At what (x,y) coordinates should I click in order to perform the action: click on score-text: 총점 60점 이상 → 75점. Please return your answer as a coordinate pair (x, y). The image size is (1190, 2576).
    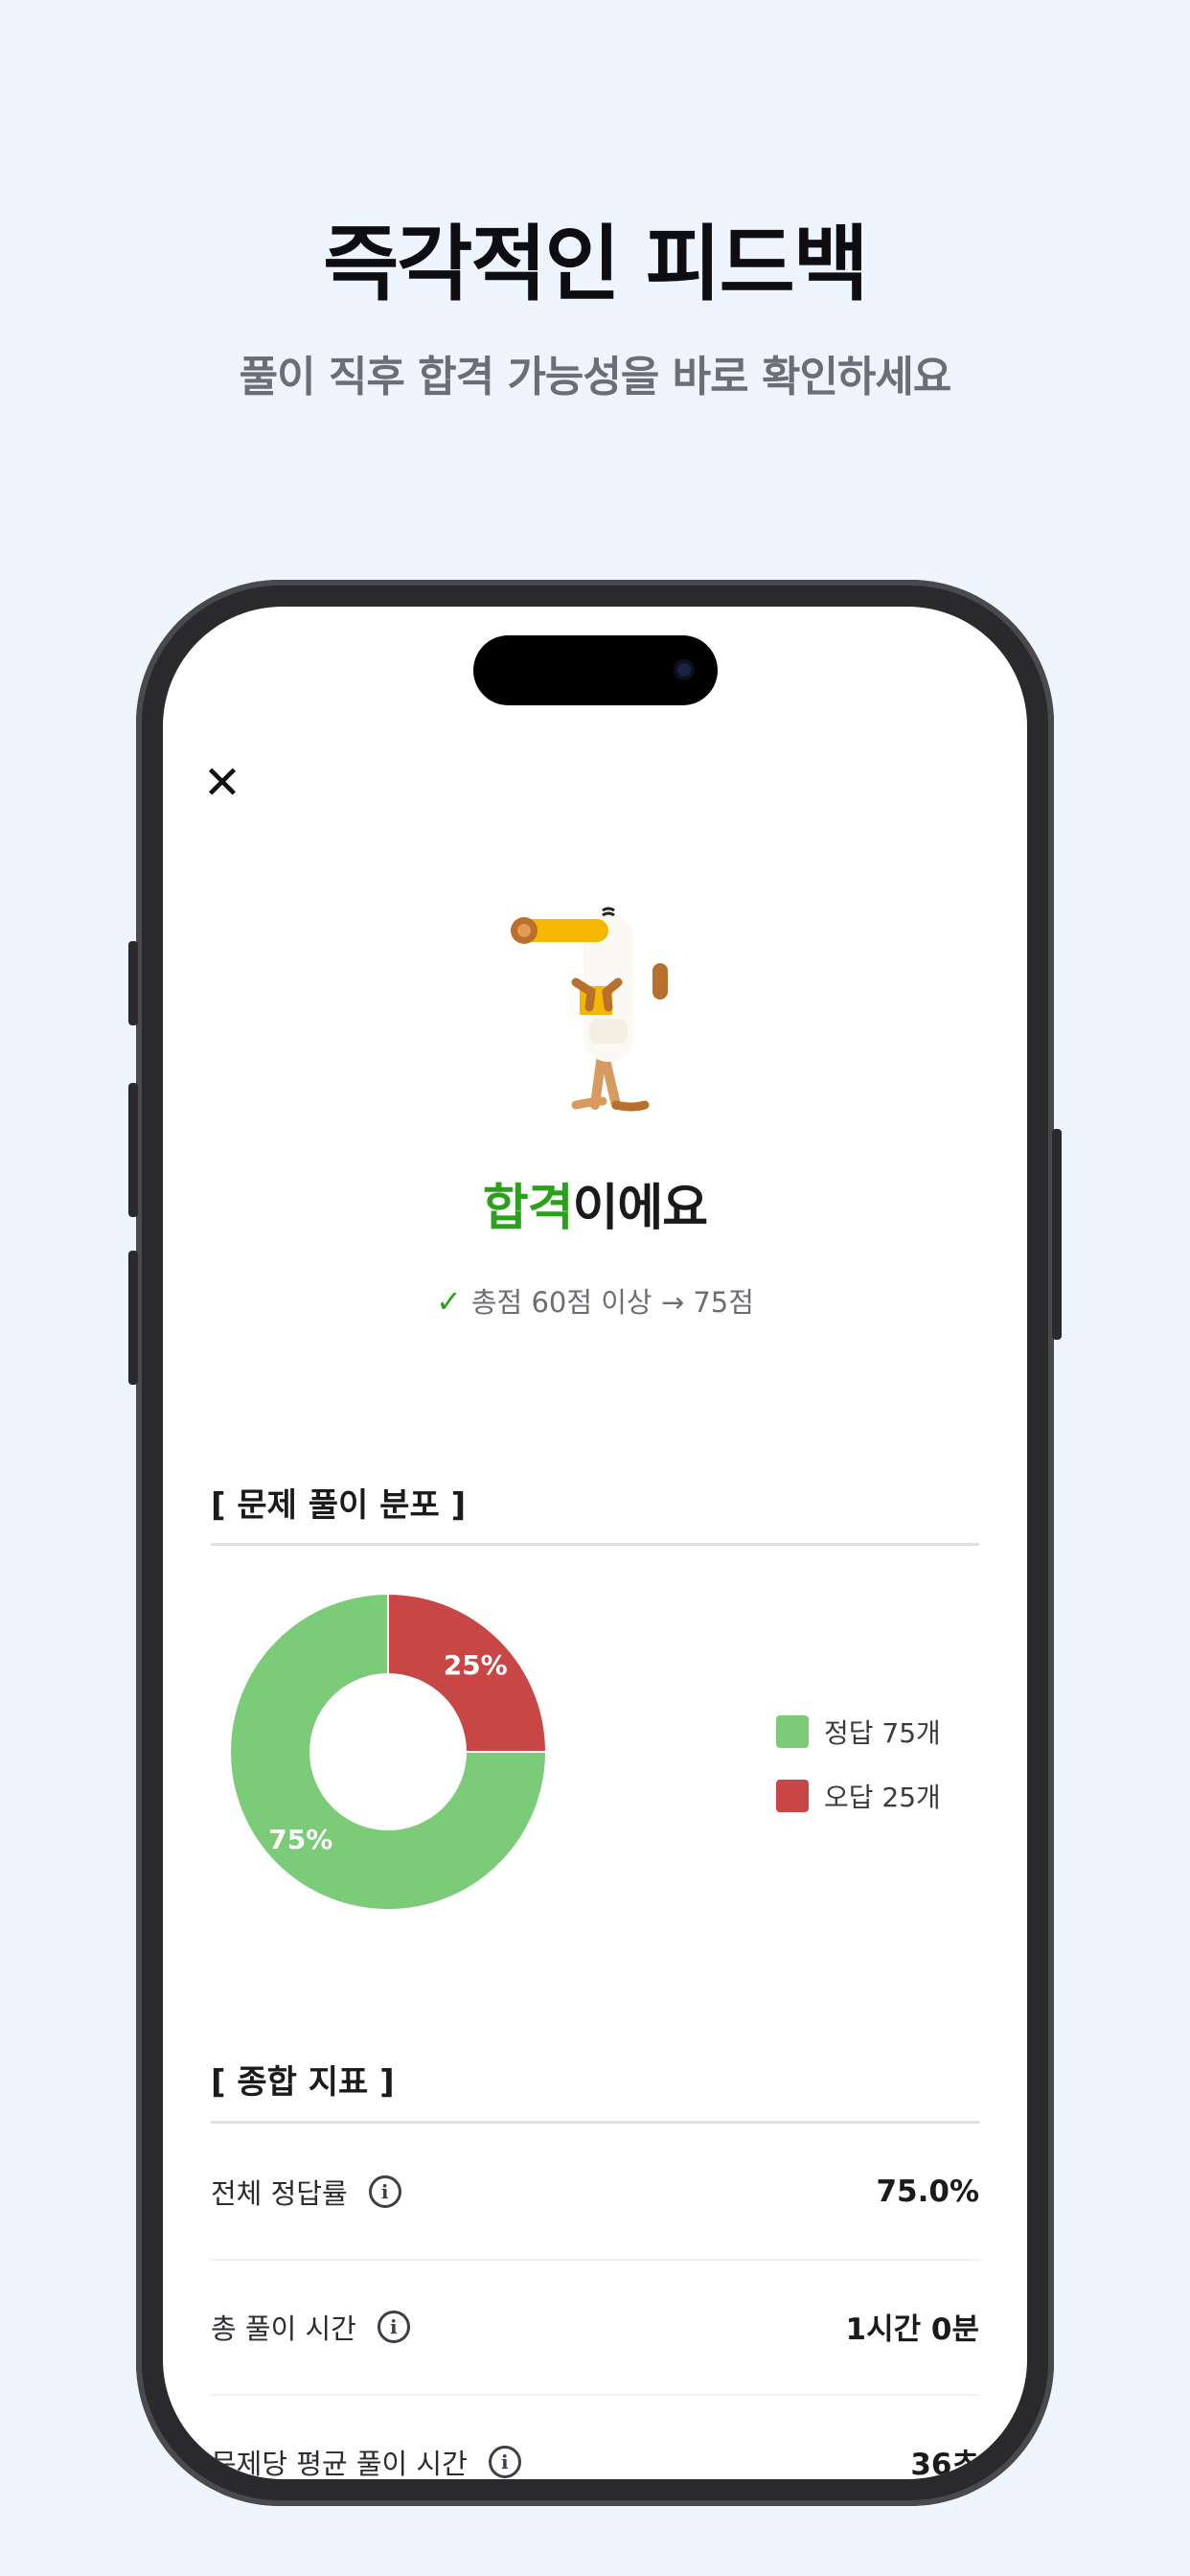
    Looking at the image, I should click on (612, 1302).